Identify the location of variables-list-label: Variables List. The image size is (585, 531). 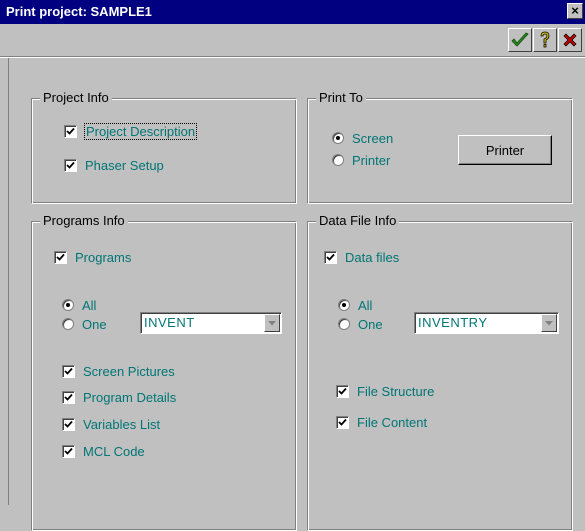
(122, 424).